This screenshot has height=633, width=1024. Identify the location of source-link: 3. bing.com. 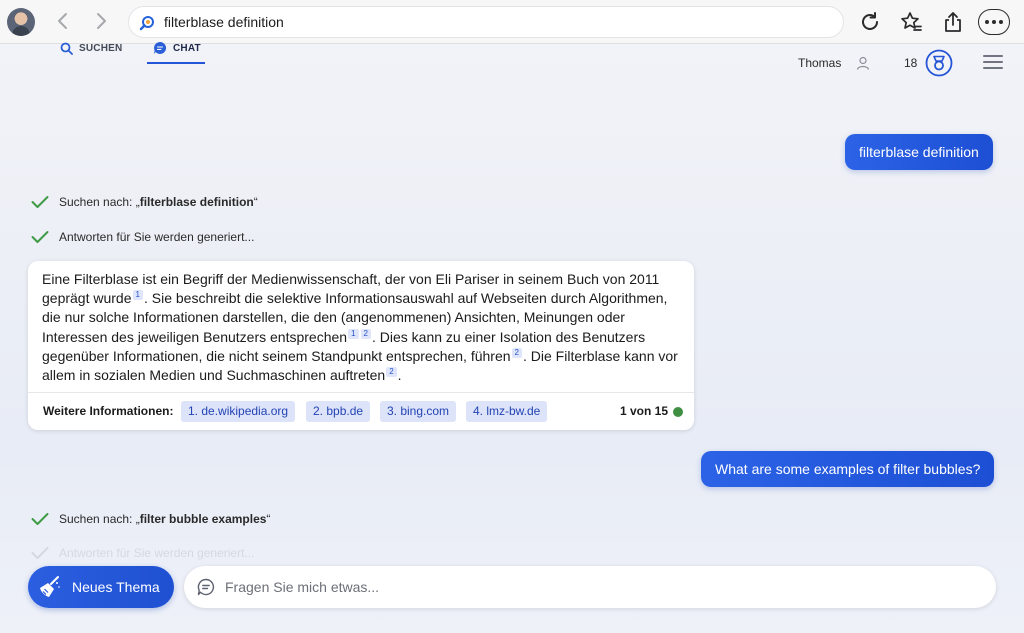
(418, 411).